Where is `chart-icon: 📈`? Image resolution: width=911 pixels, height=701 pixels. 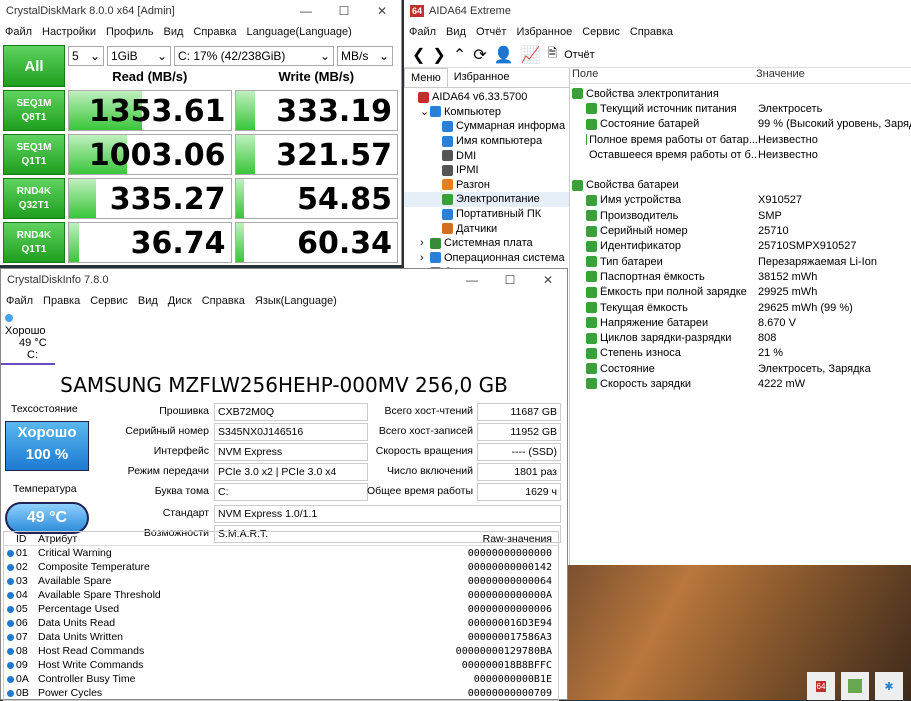 chart-icon: 📈 is located at coordinates (531, 55).